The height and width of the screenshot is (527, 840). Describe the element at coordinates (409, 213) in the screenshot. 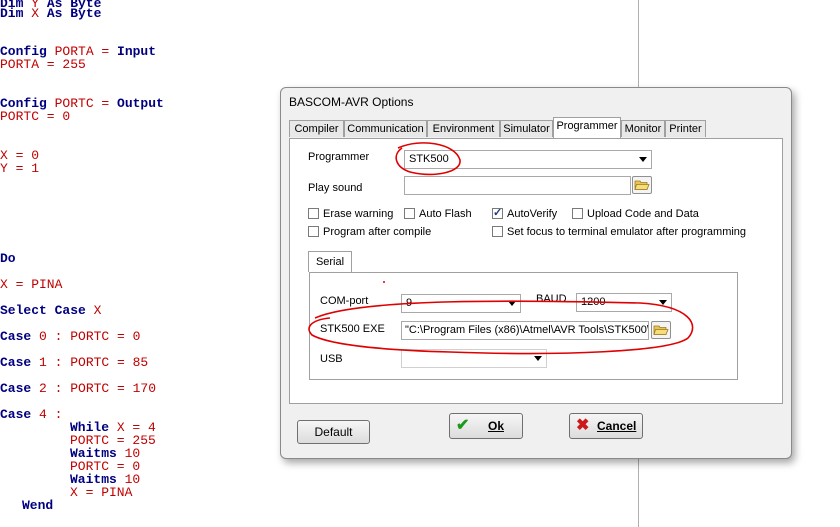

I see `auto-flash-box` at that location.